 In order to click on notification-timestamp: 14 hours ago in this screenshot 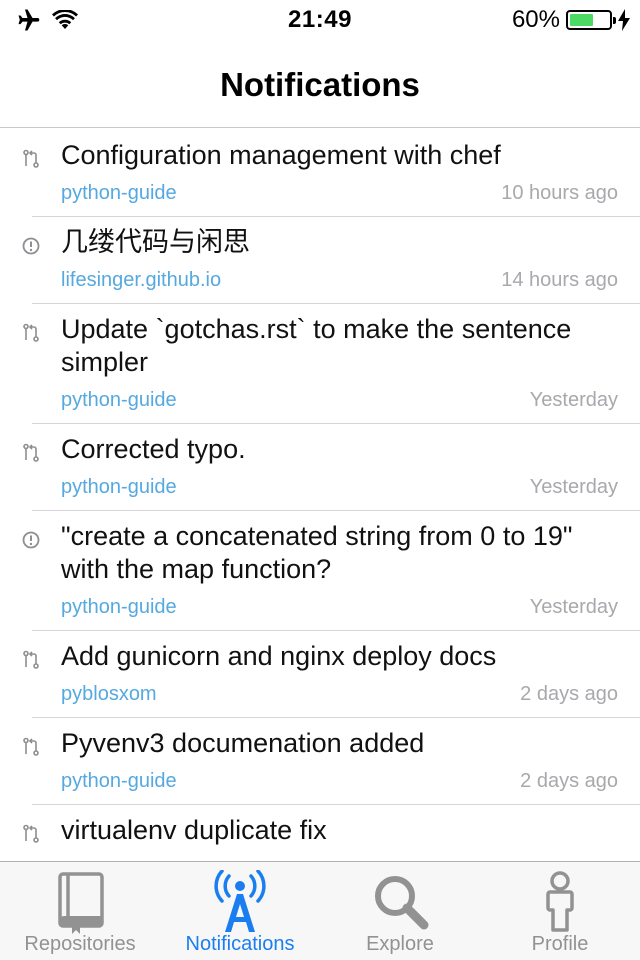, I will do `click(559, 279)`.